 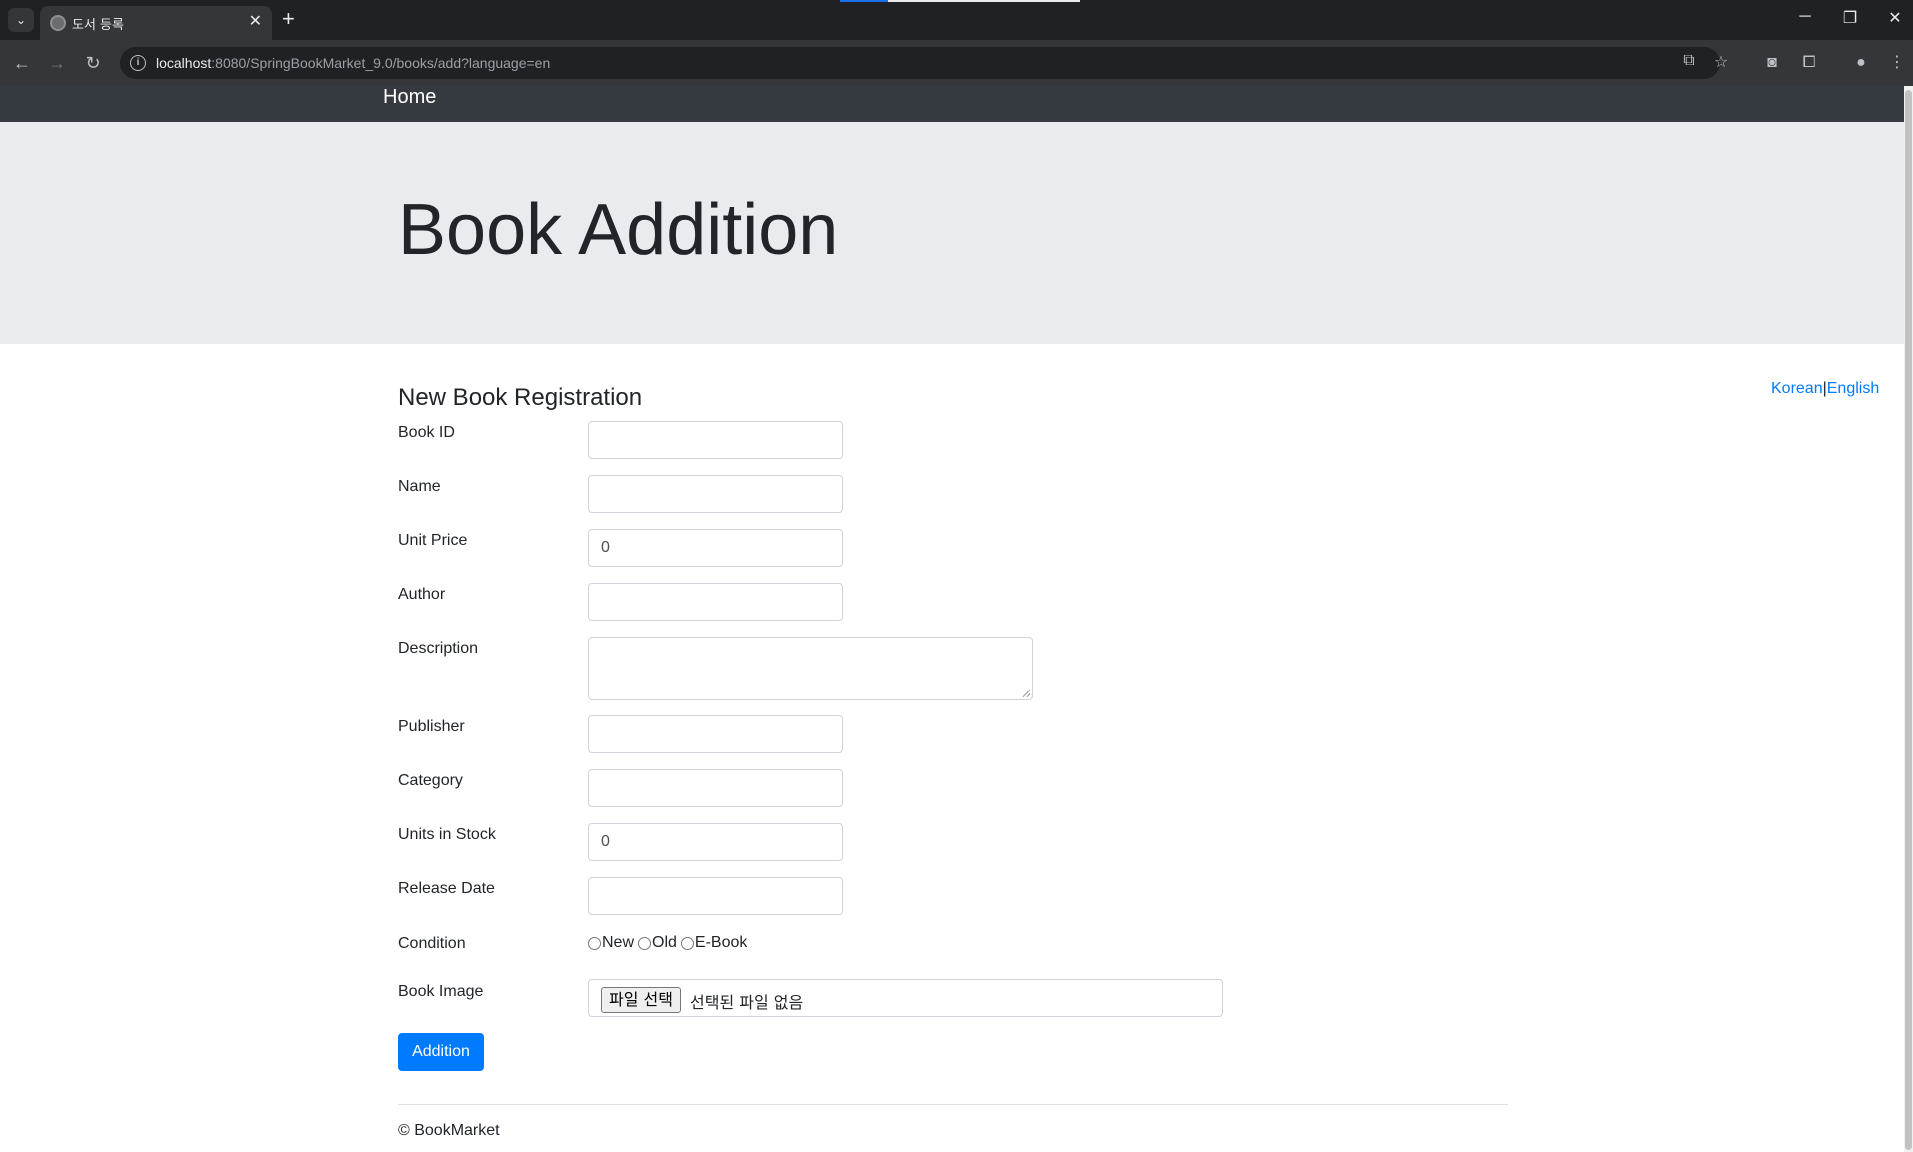 I want to click on release-date-label: Release Date, so click(x=446, y=888).